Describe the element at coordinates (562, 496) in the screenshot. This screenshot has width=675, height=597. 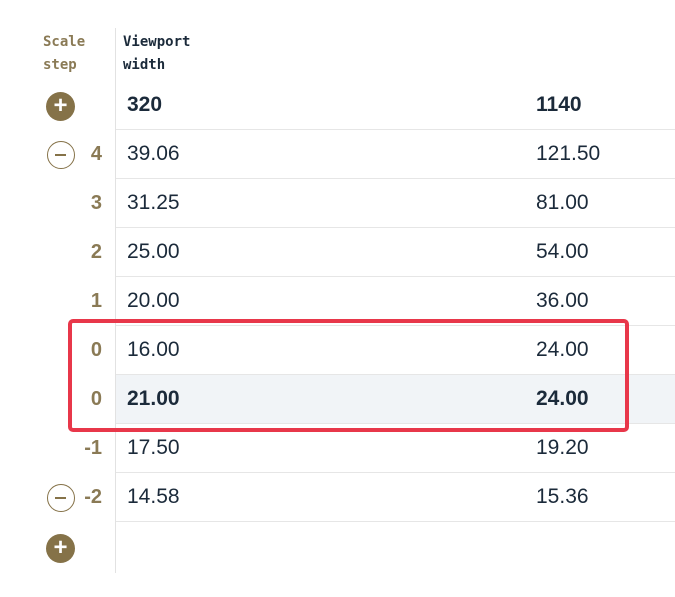
I see `size-max: 15.36` at that location.